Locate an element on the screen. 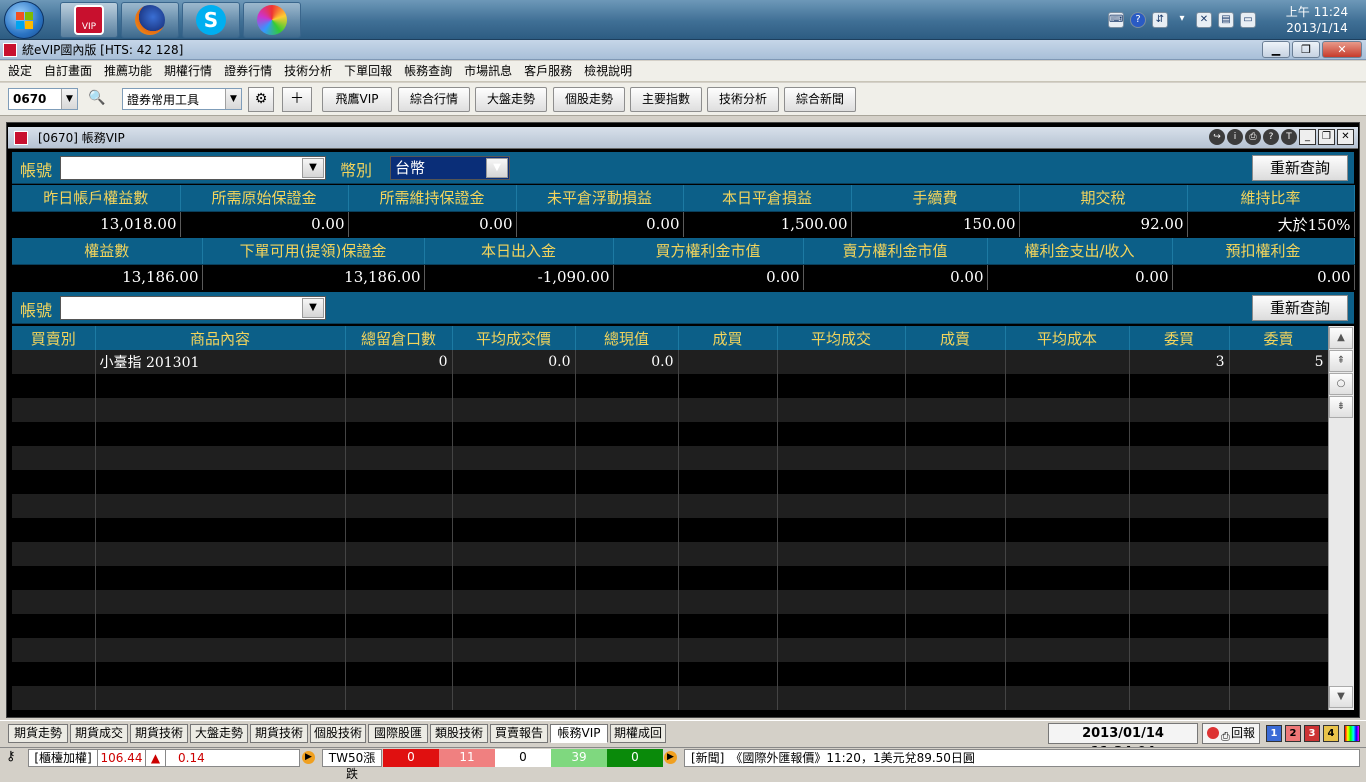  network-icon: ✕ is located at coordinates (1204, 20).